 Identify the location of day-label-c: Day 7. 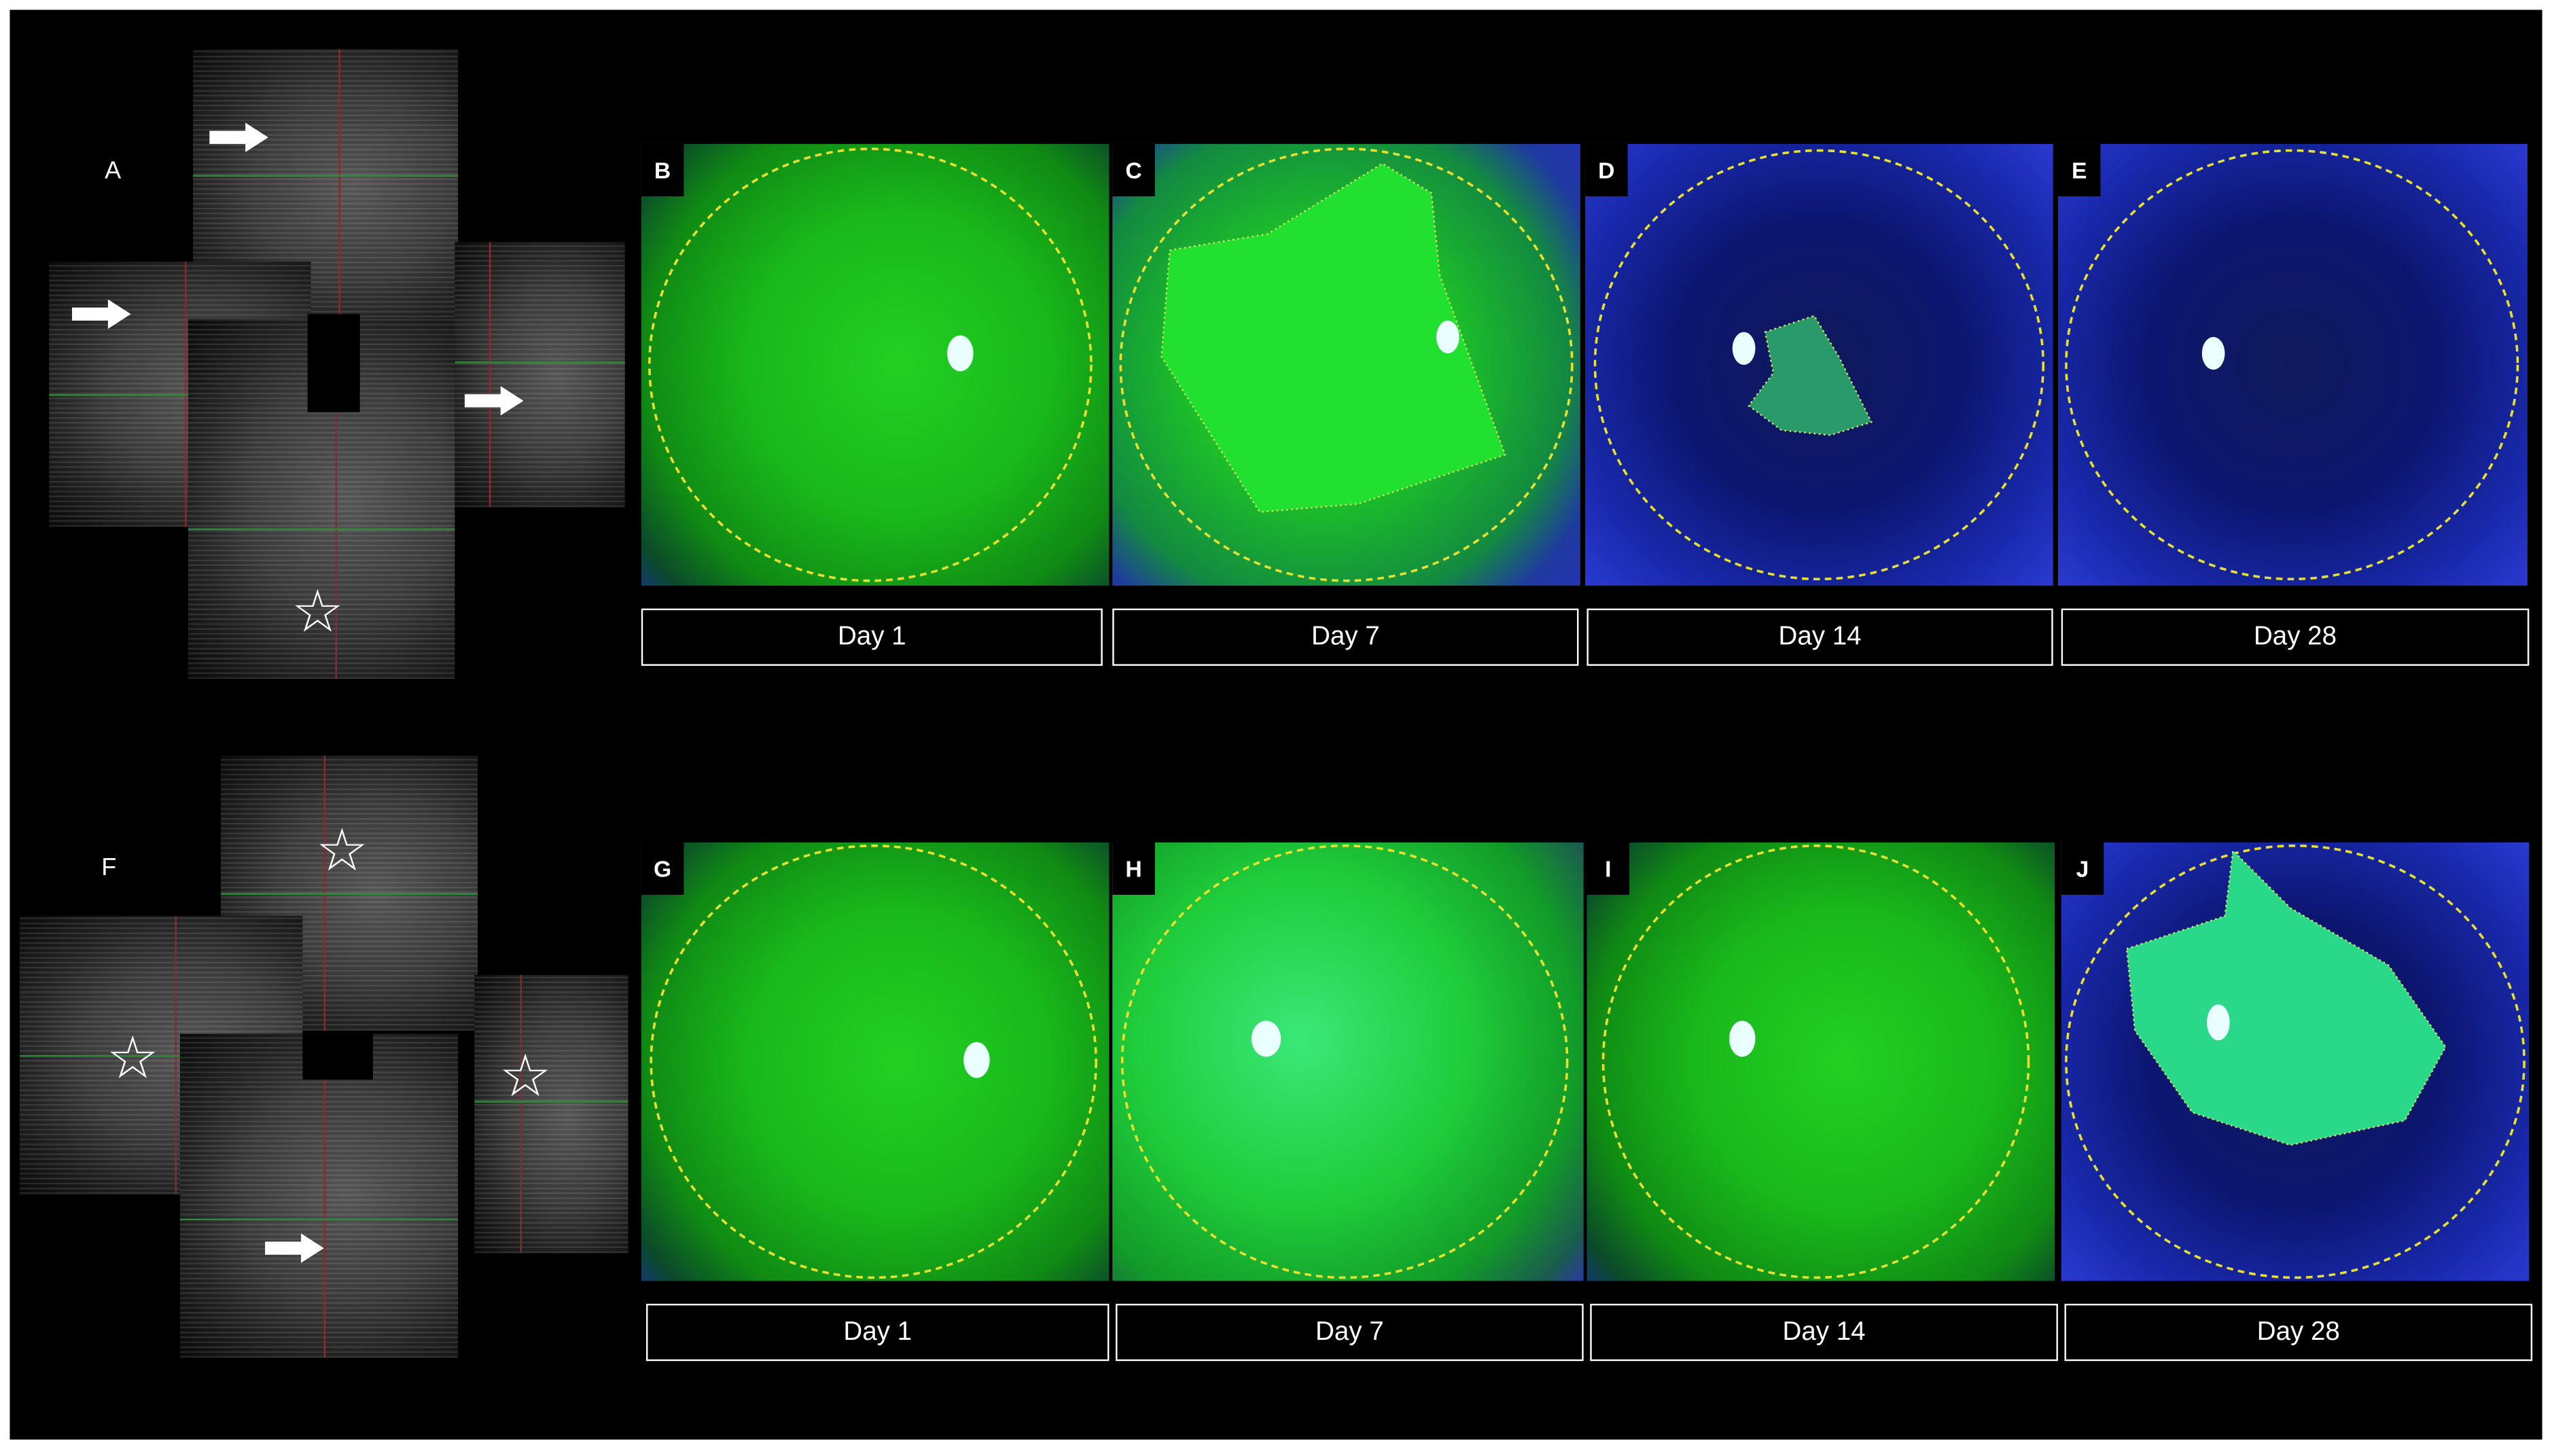
(1345, 637).